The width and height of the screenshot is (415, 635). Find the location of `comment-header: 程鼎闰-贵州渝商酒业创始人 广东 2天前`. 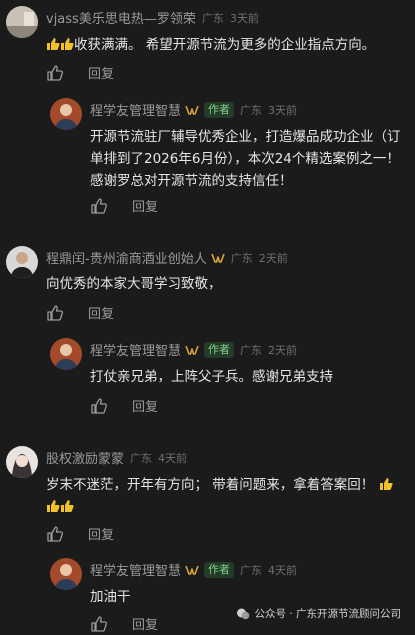

comment-header: 程鼎闰-贵州渝商酒业创始人 广东 2天前 is located at coordinates (167, 258).